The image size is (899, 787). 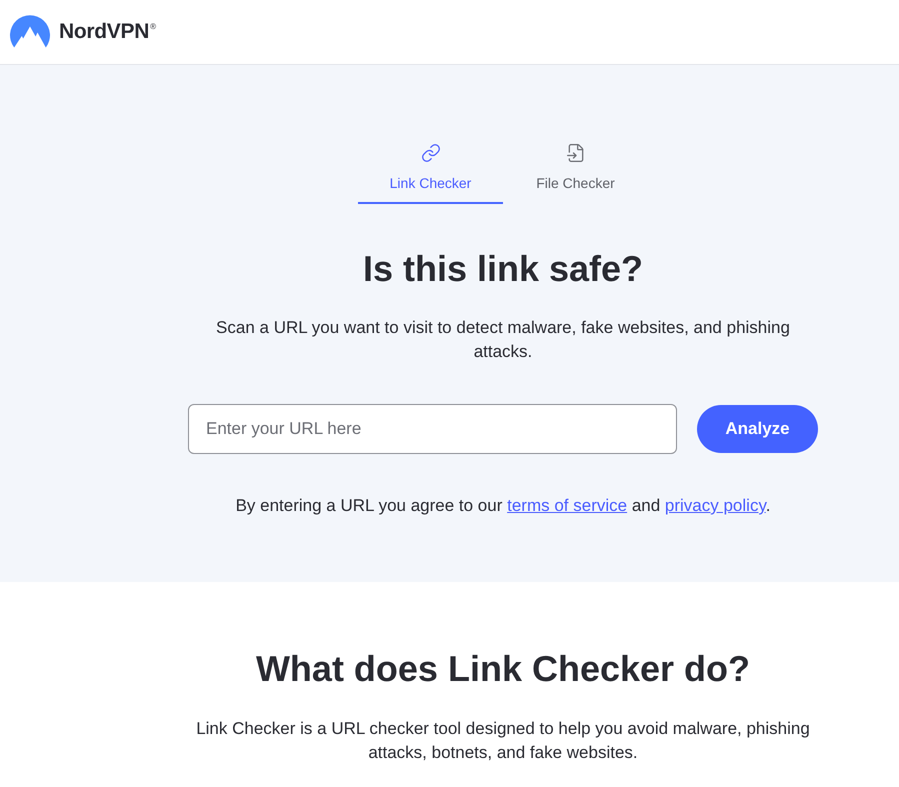 I want to click on policy-link: privacy policy, so click(x=715, y=505).